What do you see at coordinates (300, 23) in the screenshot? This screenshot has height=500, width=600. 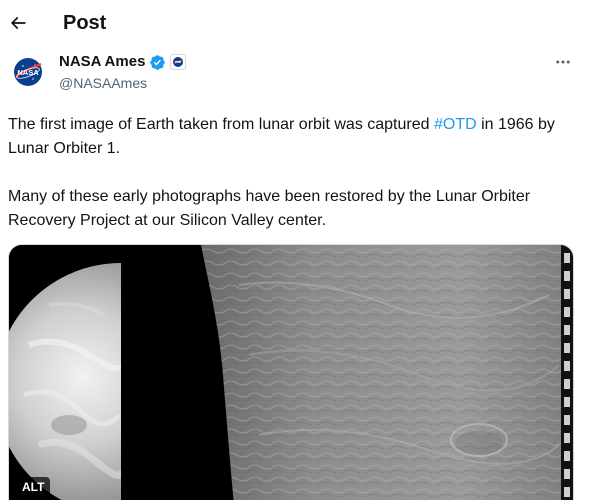 I see `post-header: Post` at bounding box center [300, 23].